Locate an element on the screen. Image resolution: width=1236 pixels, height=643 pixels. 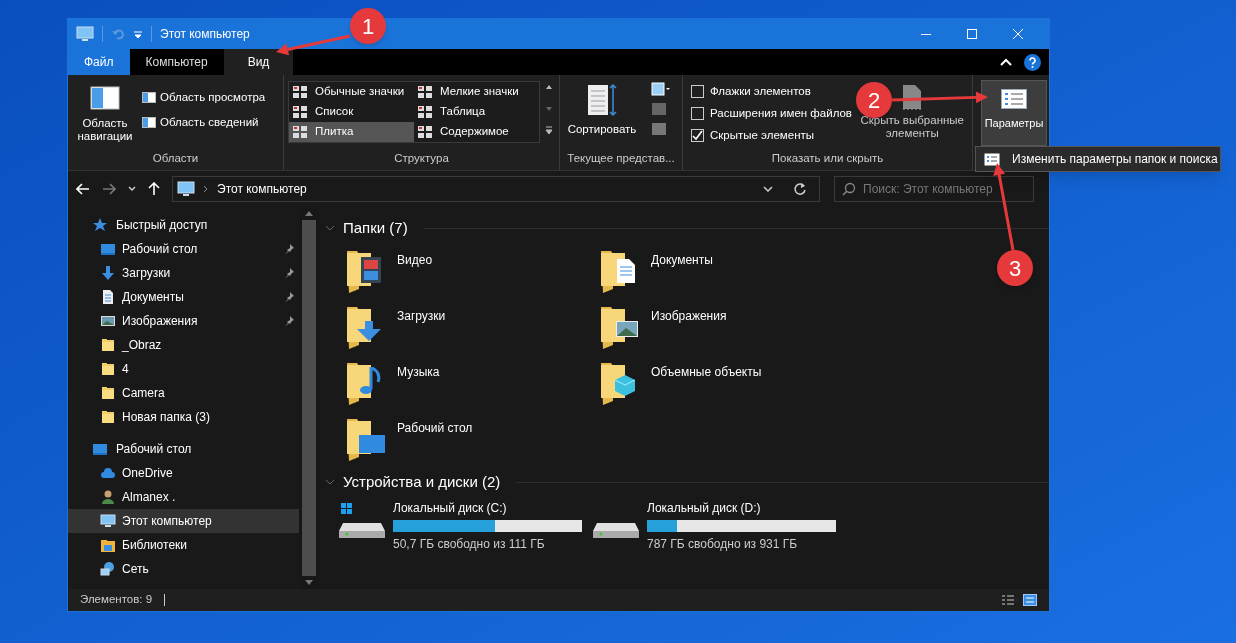
nav-item: Изображения is located at coordinates (183, 321).